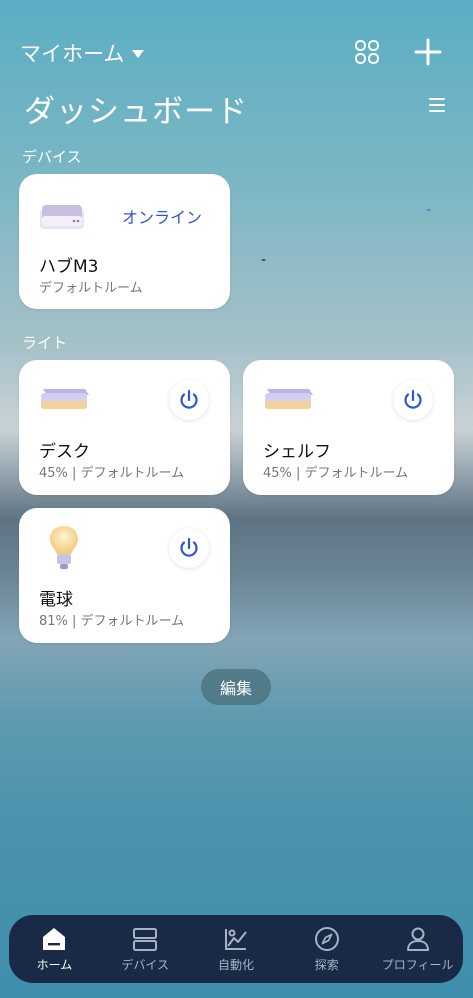 Image resolution: width=473 pixels, height=998 pixels. Describe the element at coordinates (145, 964) in the screenshot. I see `nav-label: デバイス` at that location.